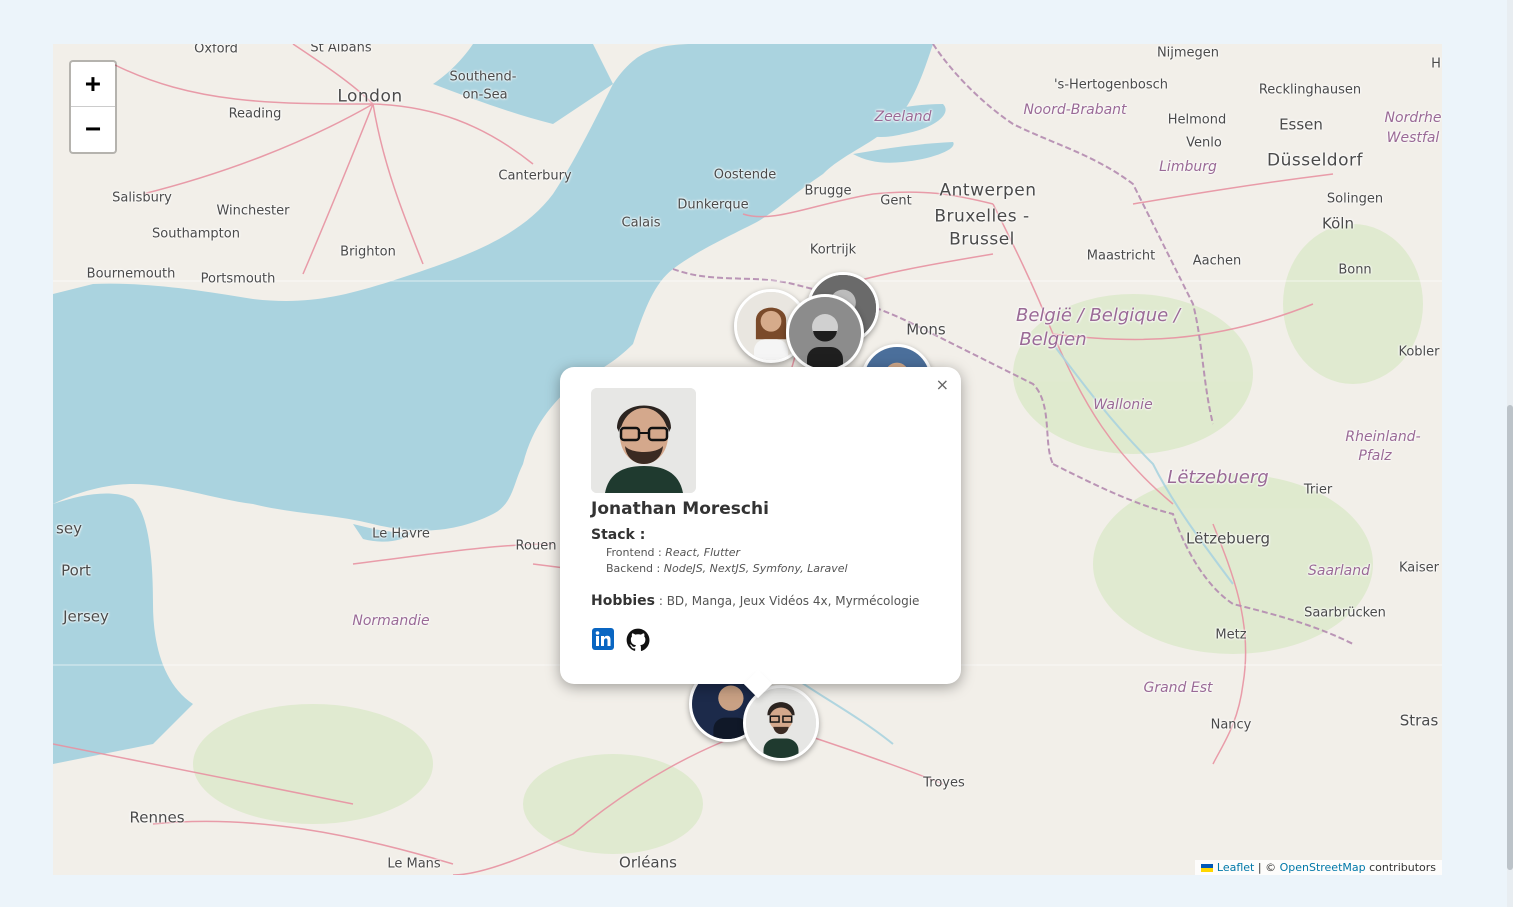 The height and width of the screenshot is (907, 1513). What do you see at coordinates (1231, 725) in the screenshot?
I see `place-label: Nancy` at bounding box center [1231, 725].